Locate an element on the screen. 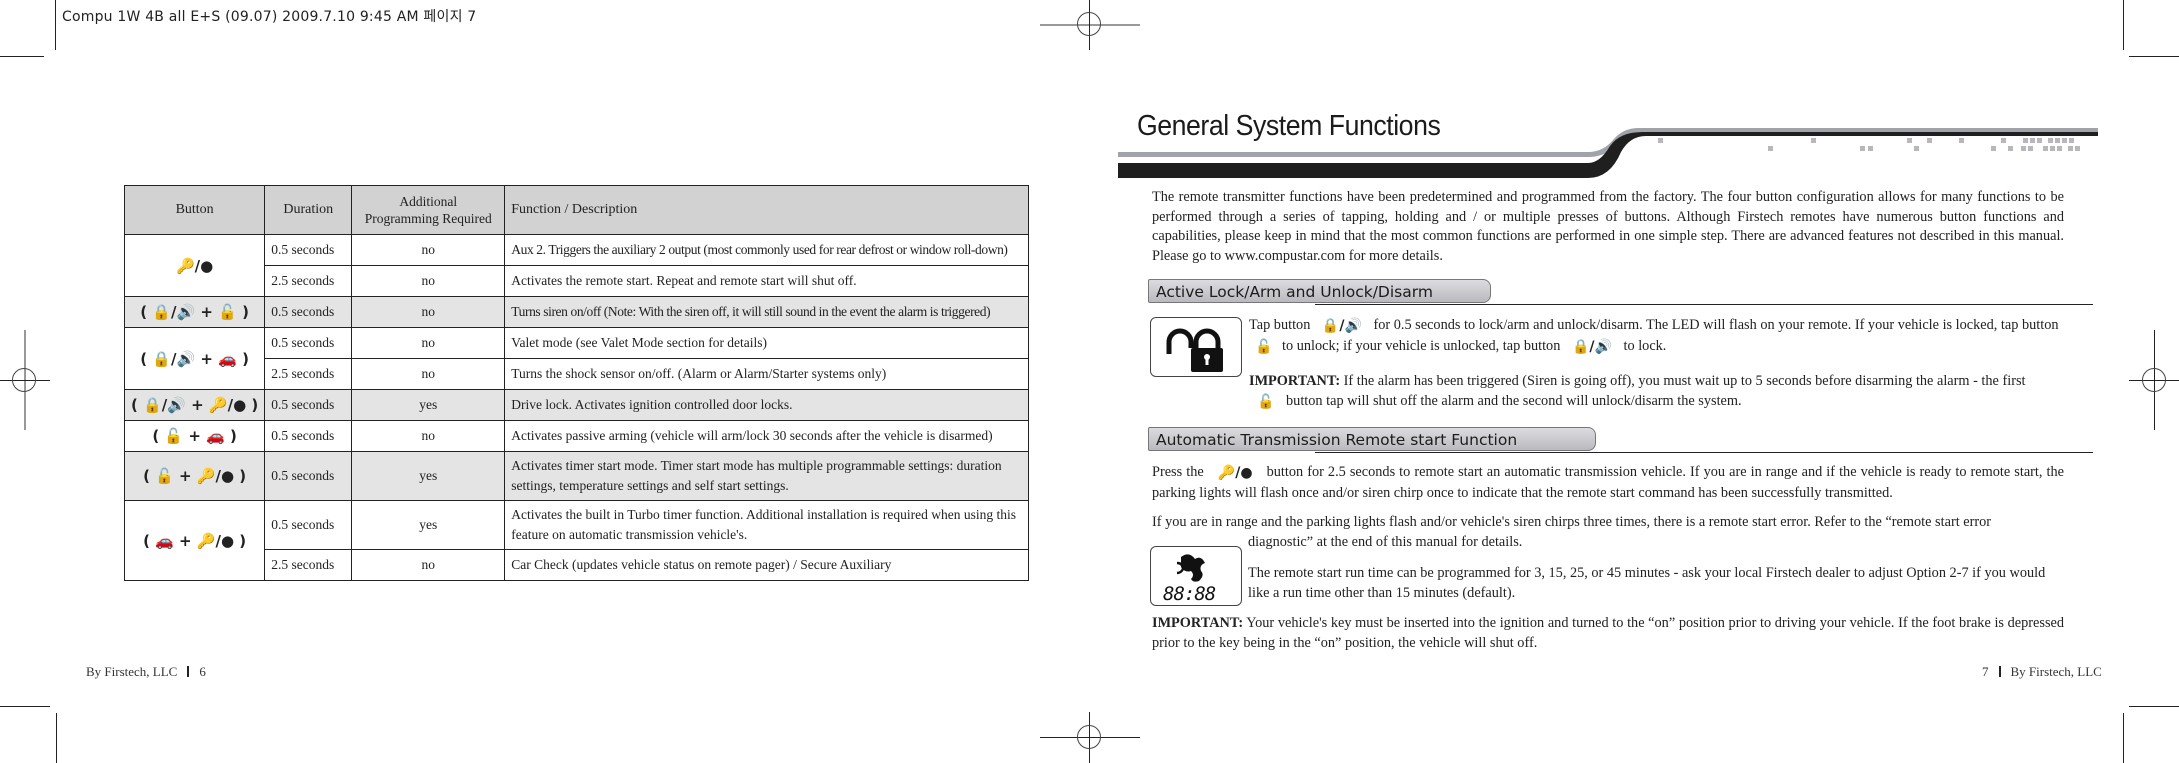 The image size is (2179, 763). button-combo-lock-trunk: ( 🔒/🔊 + 🚗 ) is located at coordinates (194, 358).